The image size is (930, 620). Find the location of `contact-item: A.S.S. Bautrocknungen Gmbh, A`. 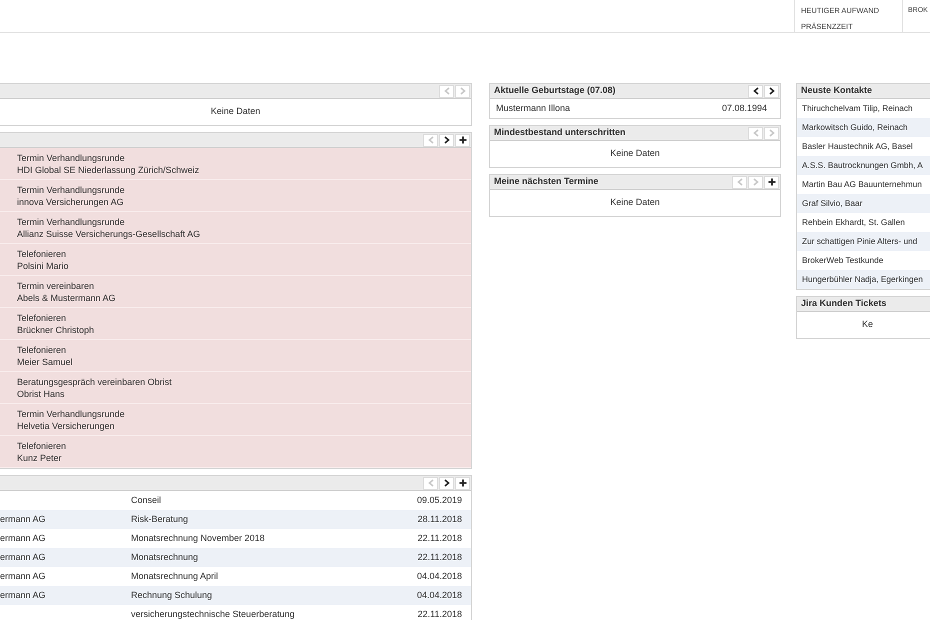

contact-item: A.S.S. Bautrocknungen Gmbh, A is located at coordinates (863, 165).